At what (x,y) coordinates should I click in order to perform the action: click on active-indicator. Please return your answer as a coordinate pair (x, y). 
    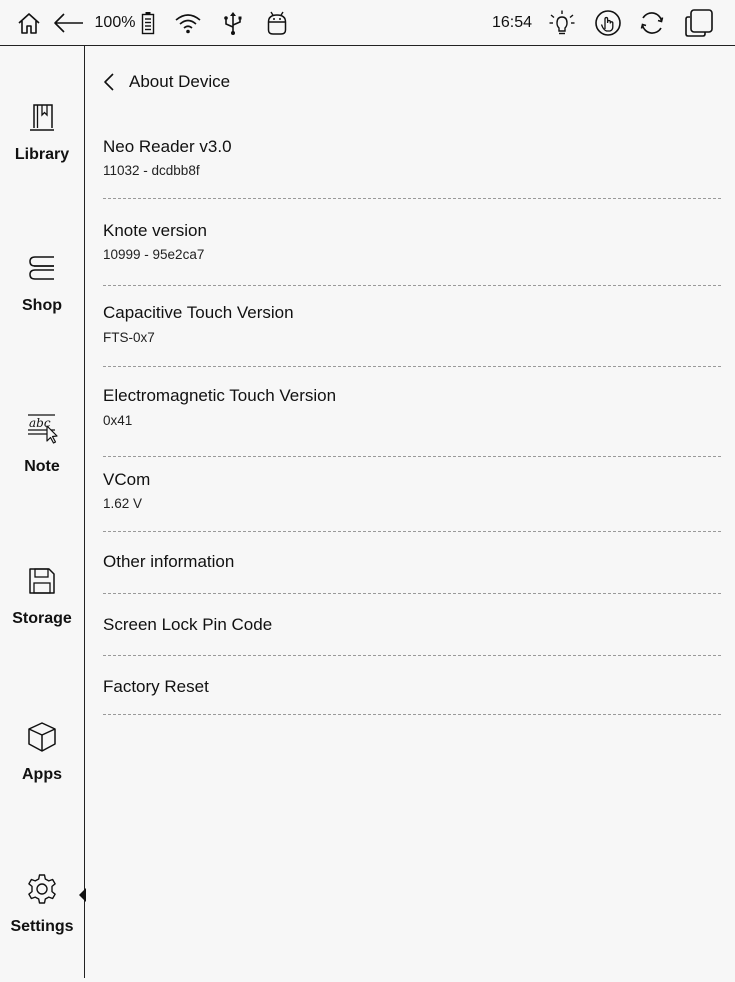
    Looking at the image, I should click on (82, 895).